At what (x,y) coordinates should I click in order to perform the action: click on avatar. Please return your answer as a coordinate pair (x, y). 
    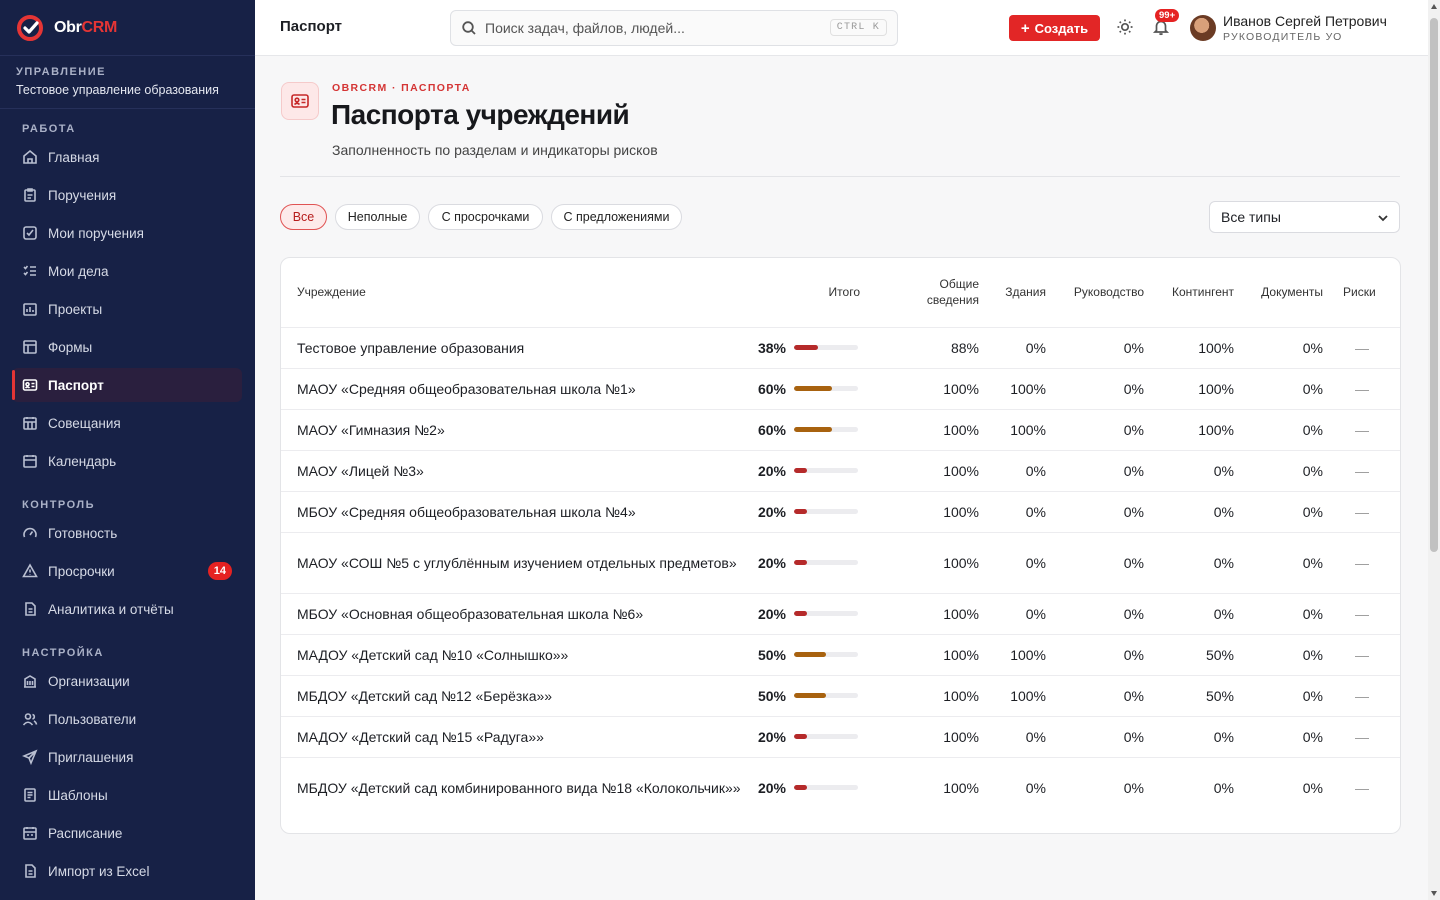
    Looking at the image, I should click on (1203, 28).